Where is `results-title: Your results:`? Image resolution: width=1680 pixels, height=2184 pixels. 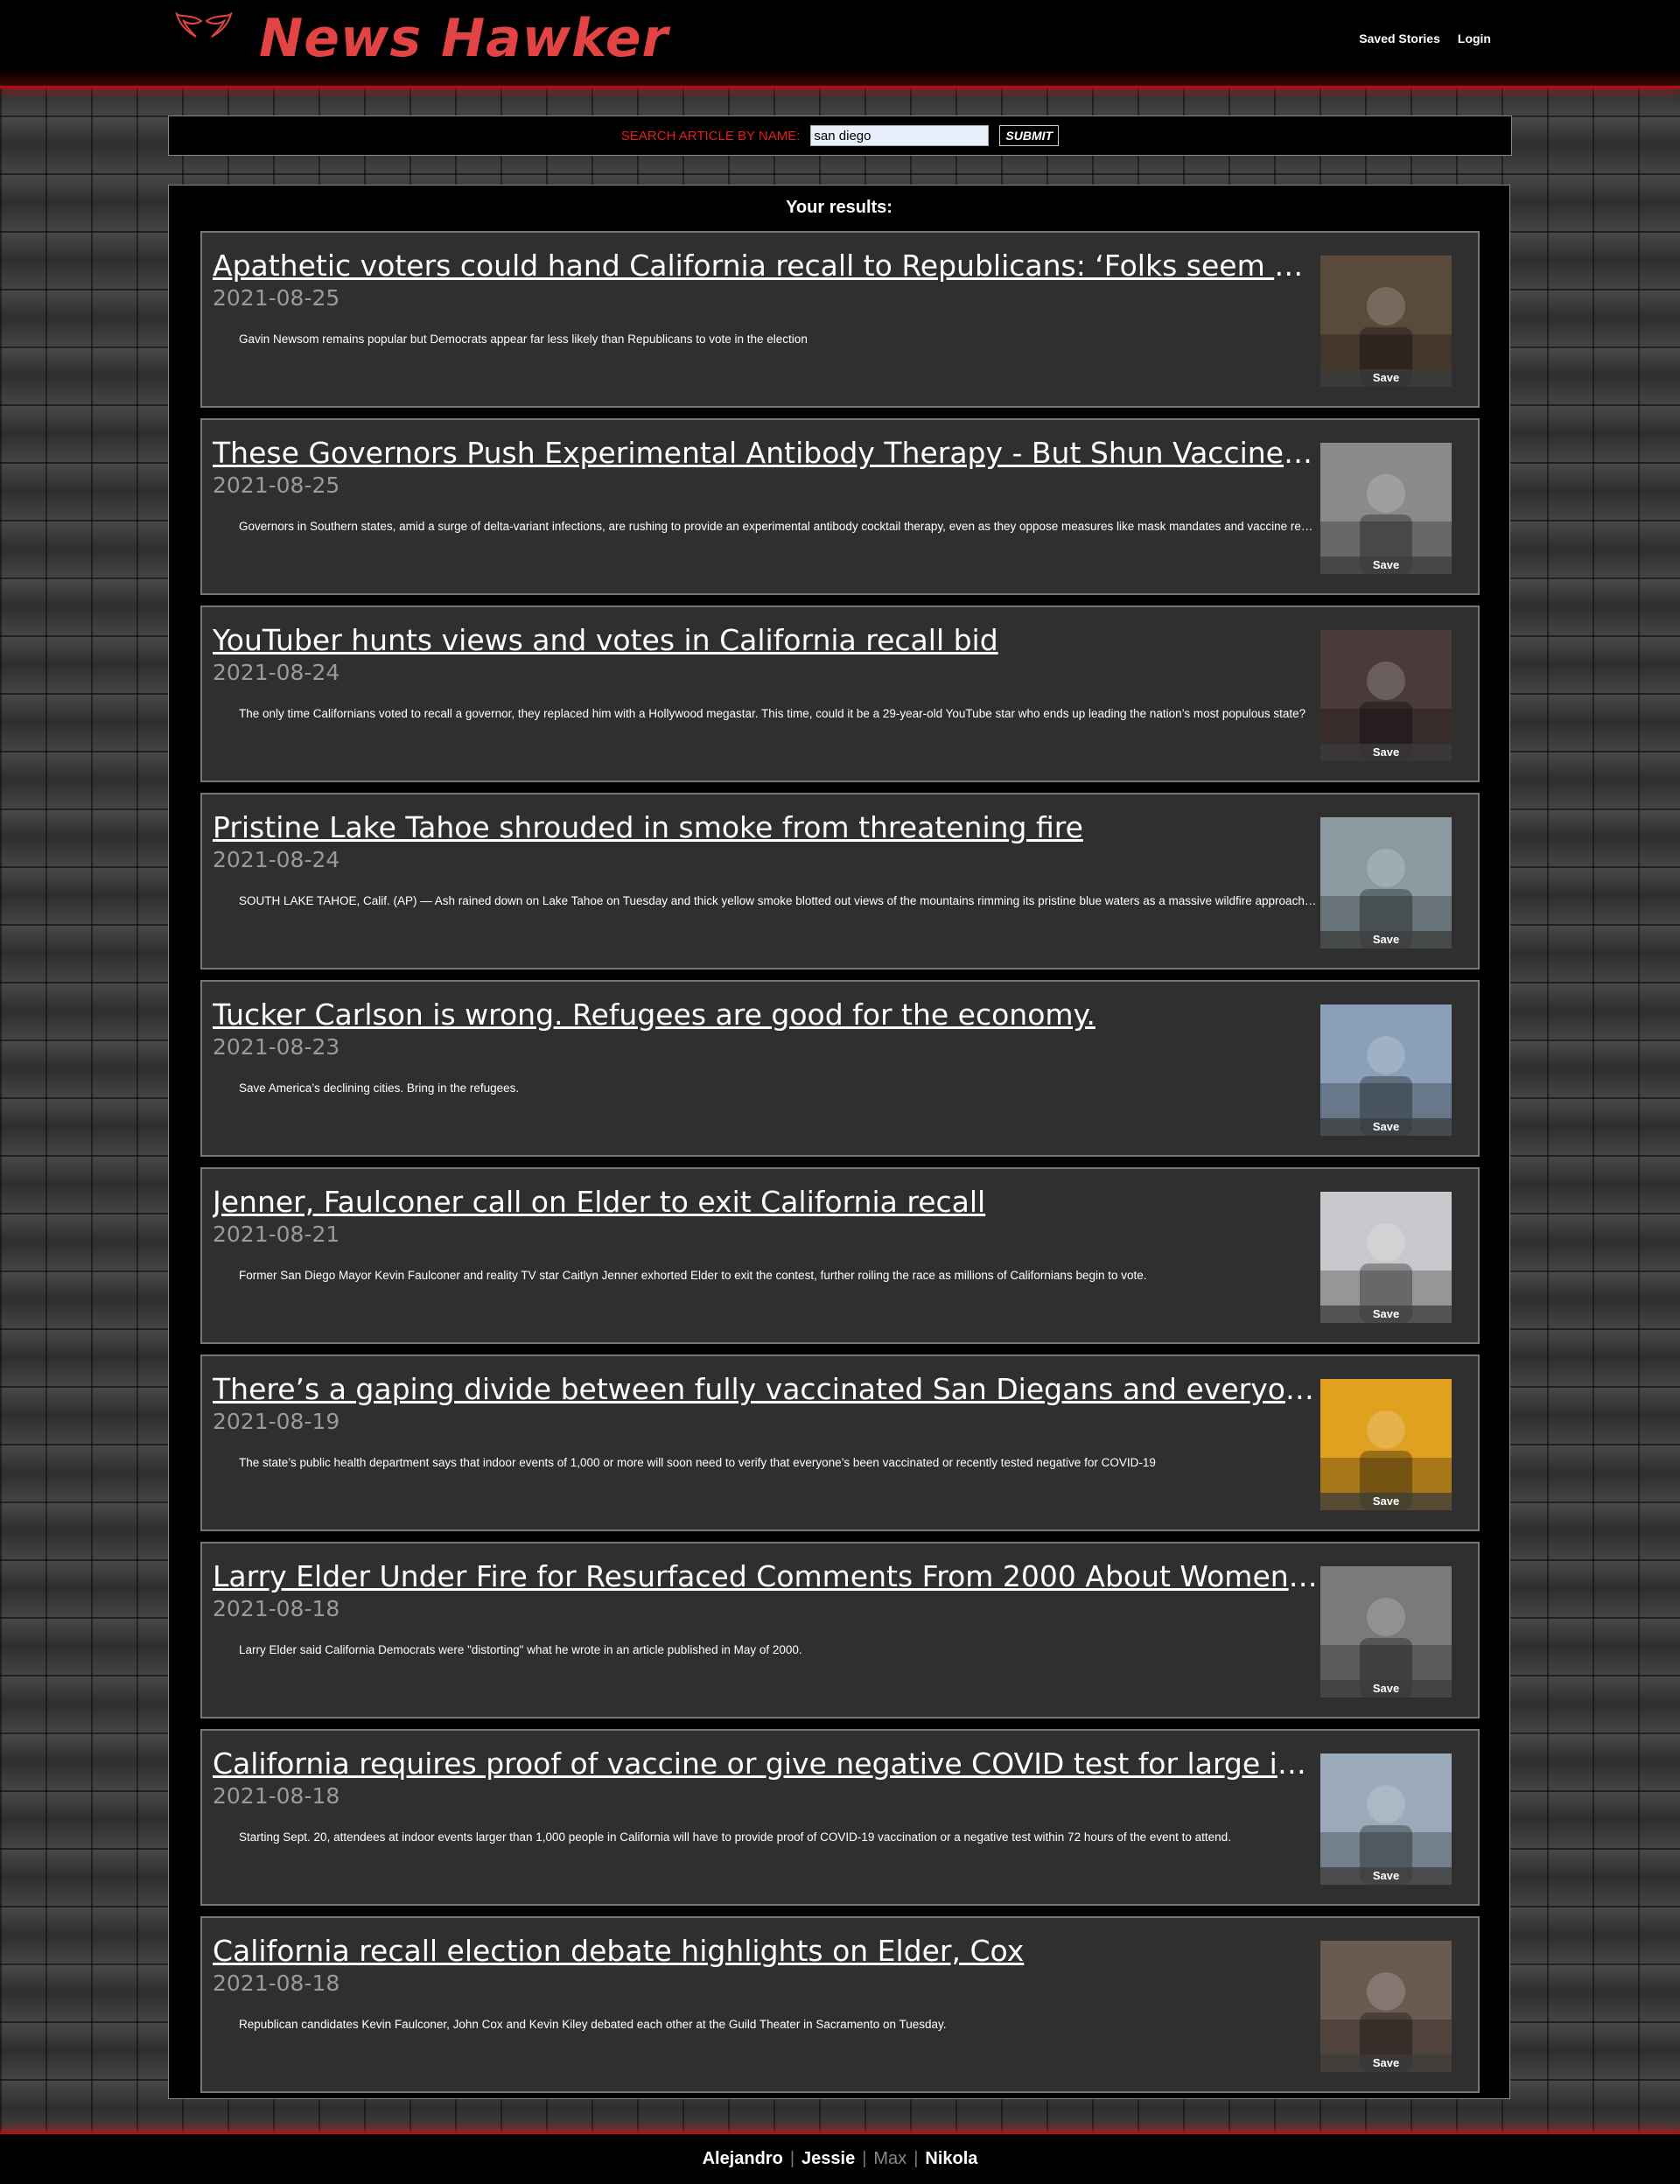 results-title: Your results: is located at coordinates (839, 207).